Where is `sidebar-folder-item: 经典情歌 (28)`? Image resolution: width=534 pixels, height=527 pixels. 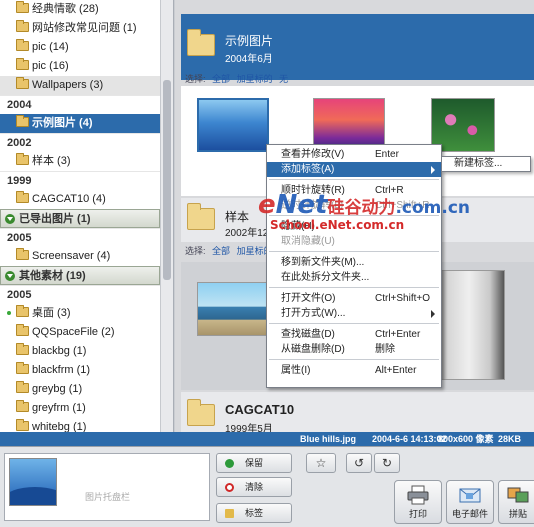 sidebar-folder-item: 经典情歌 (28) is located at coordinates (80, 9).